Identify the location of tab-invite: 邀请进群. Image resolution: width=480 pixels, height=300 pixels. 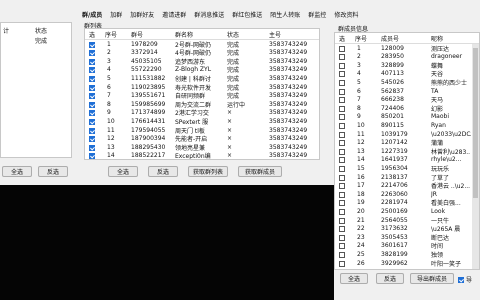
(174, 15).